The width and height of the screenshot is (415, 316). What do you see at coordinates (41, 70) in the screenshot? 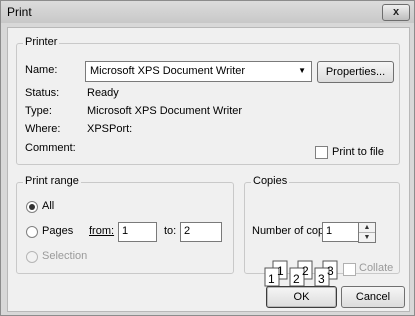
I see `name-label: Name:` at bounding box center [41, 70].